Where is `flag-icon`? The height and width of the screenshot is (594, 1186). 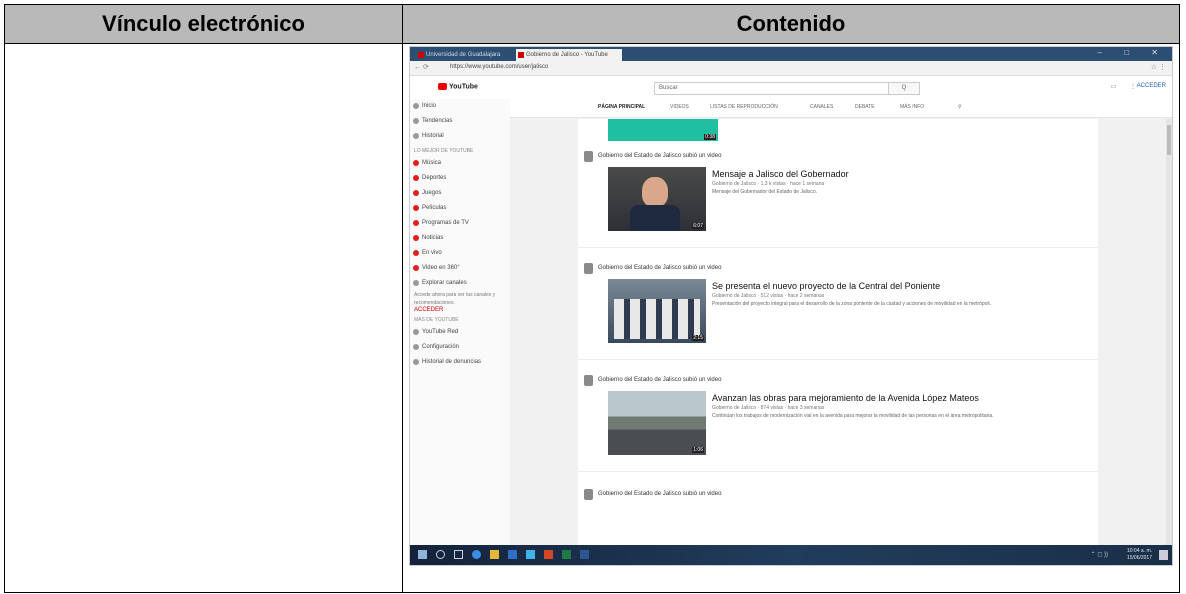 flag-icon is located at coordinates (416, 362).